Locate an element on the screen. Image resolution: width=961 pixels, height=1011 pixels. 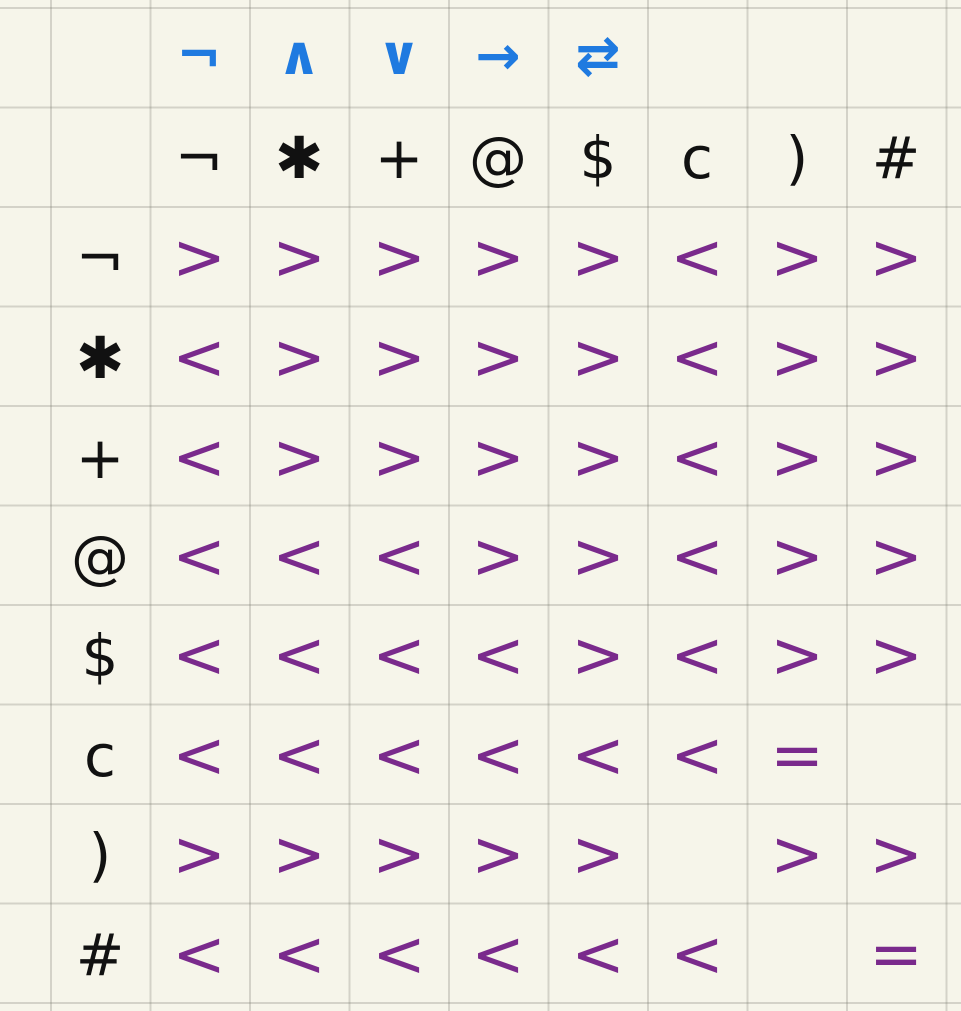
row-header-symbol: # is located at coordinates (100, 955).